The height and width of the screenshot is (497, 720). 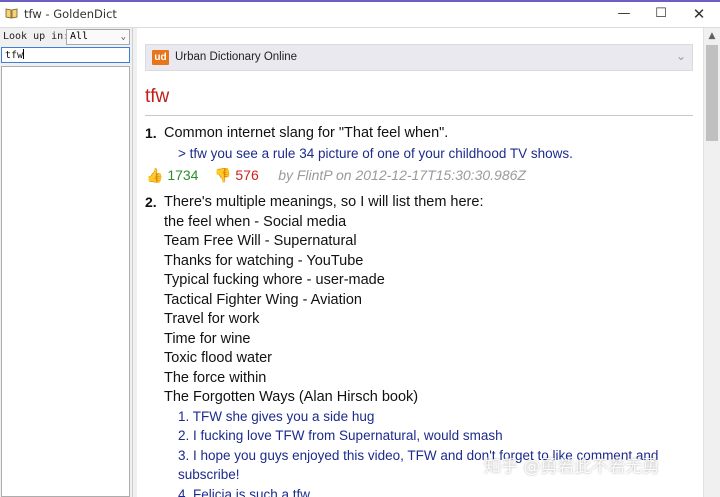 I want to click on downvote-count: 576, so click(x=247, y=175).